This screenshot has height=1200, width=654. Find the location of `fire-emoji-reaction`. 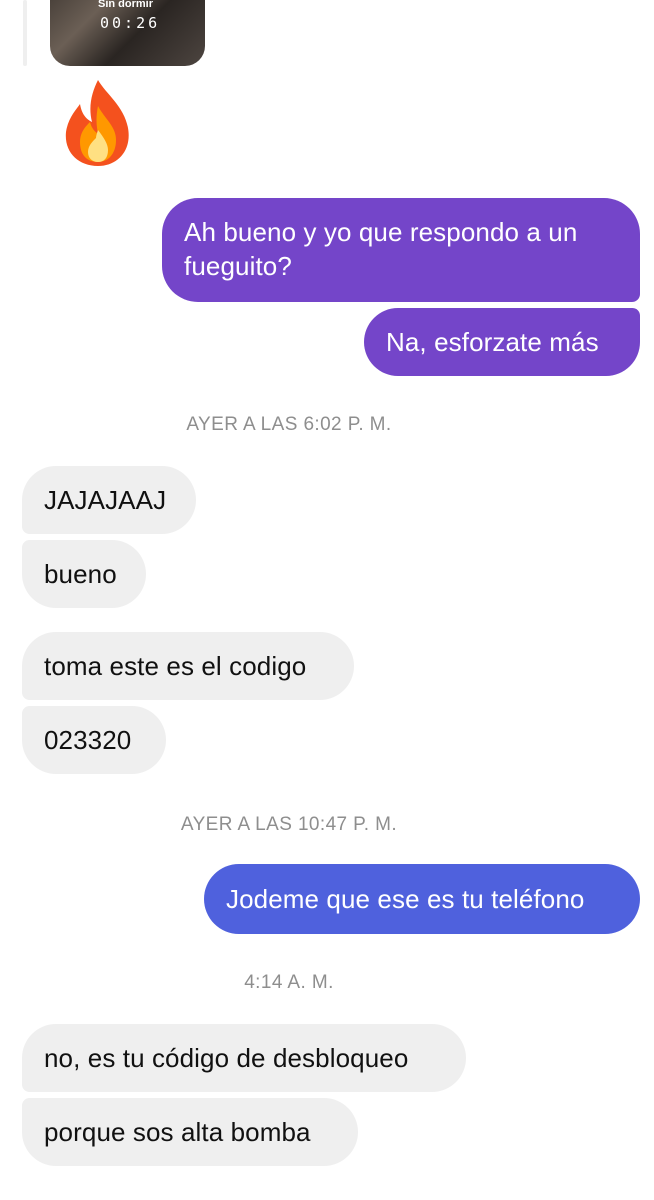

fire-emoji-reaction is located at coordinates (98, 123).